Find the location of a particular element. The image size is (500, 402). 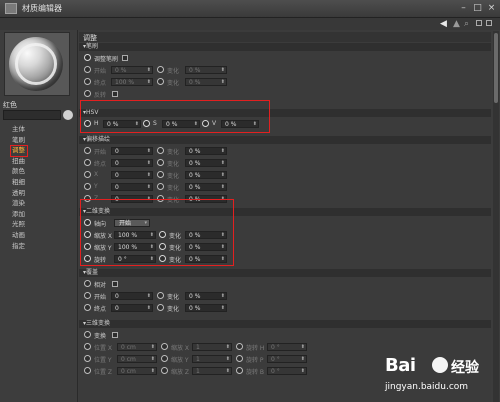

window-title: 材质编辑器 is located at coordinates (42, 8).